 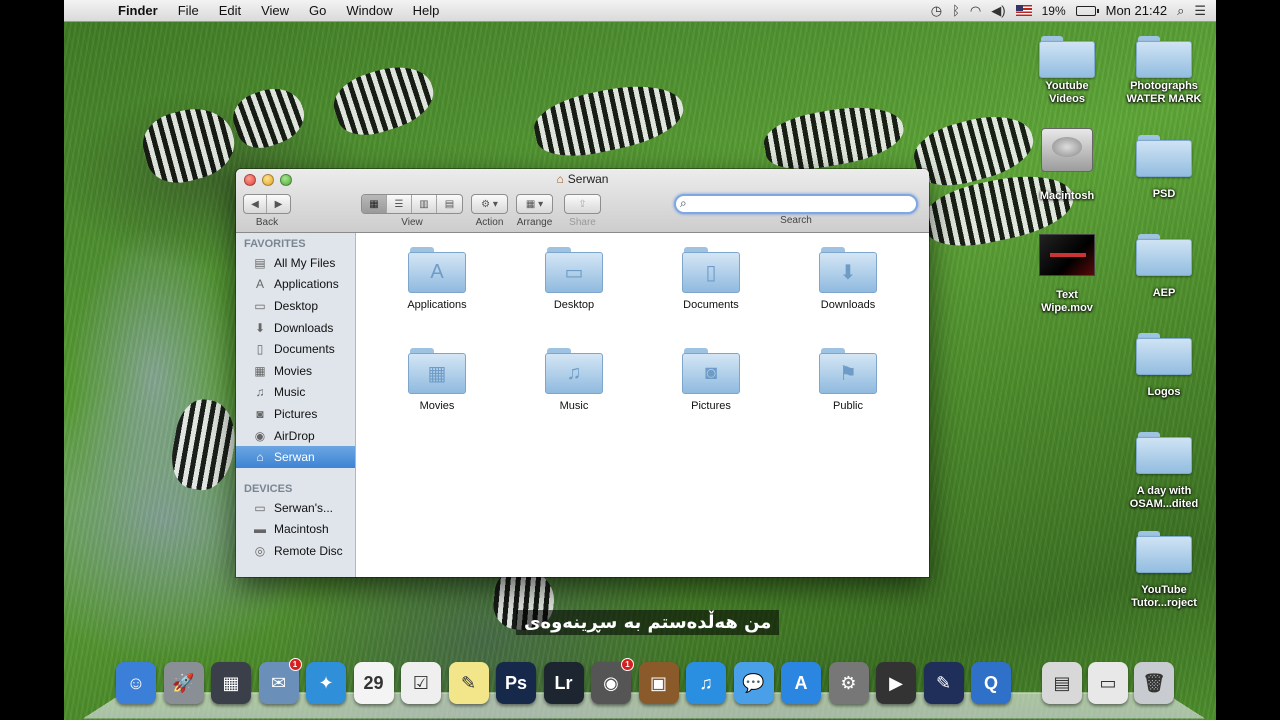 I want to click on sidebar-item-pictures: ◙ Pictures, so click(x=295, y=414).